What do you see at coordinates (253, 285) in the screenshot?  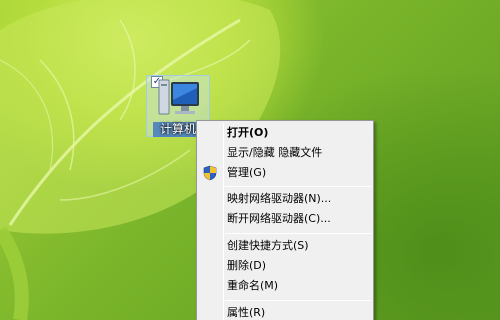 I see `menu-item-label: 重命名(M)` at bounding box center [253, 285].